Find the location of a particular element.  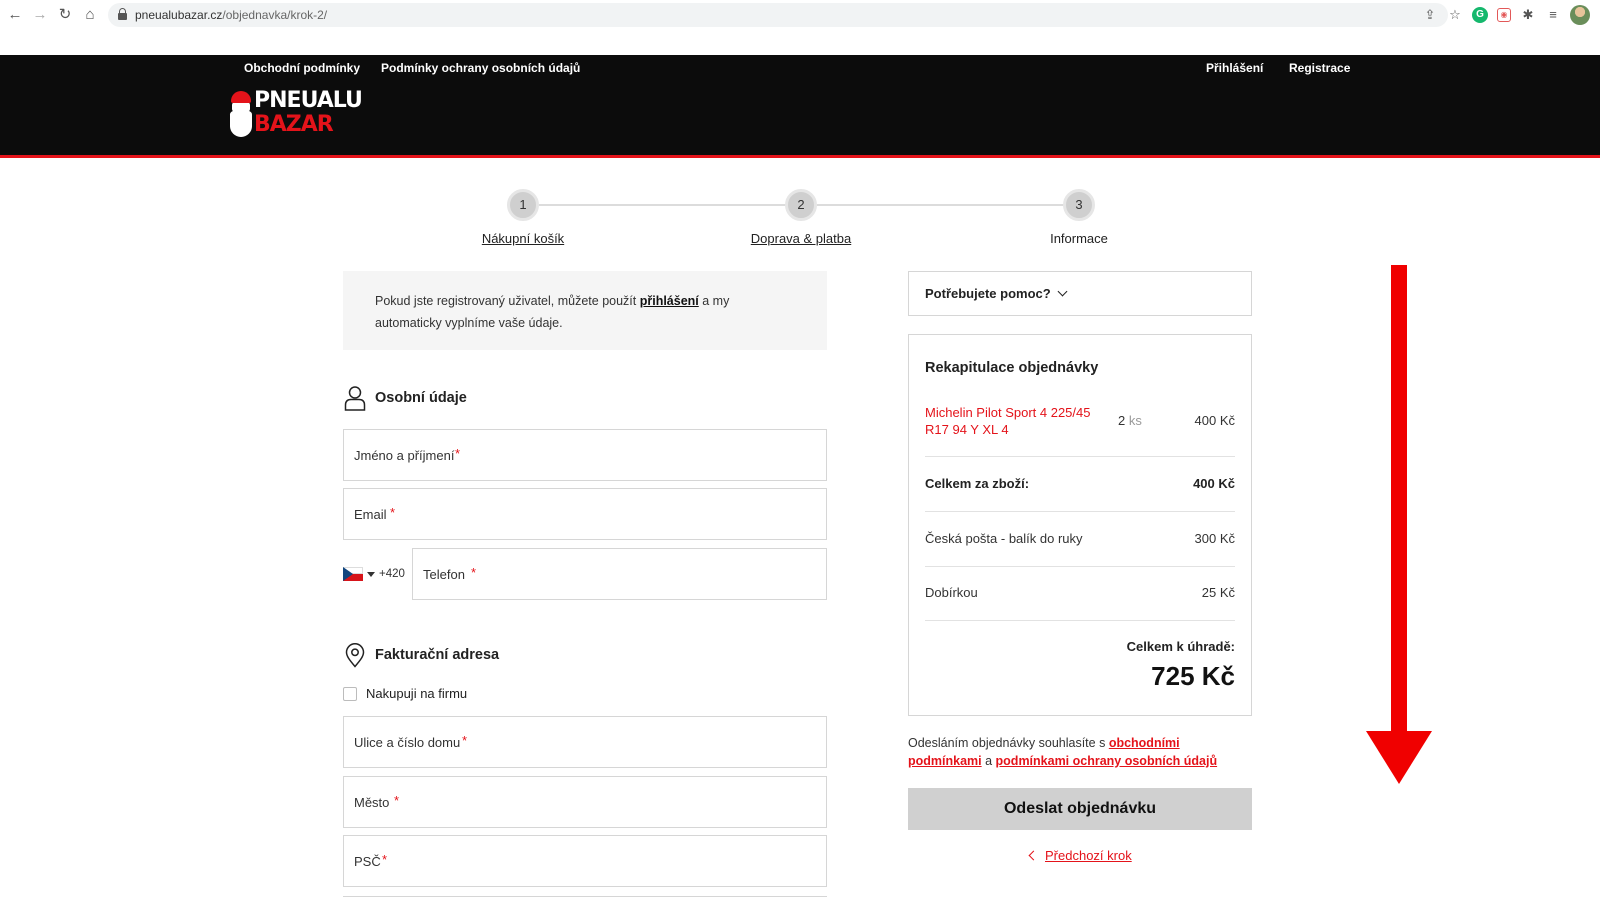

czech-flag-icon is located at coordinates (353, 574).